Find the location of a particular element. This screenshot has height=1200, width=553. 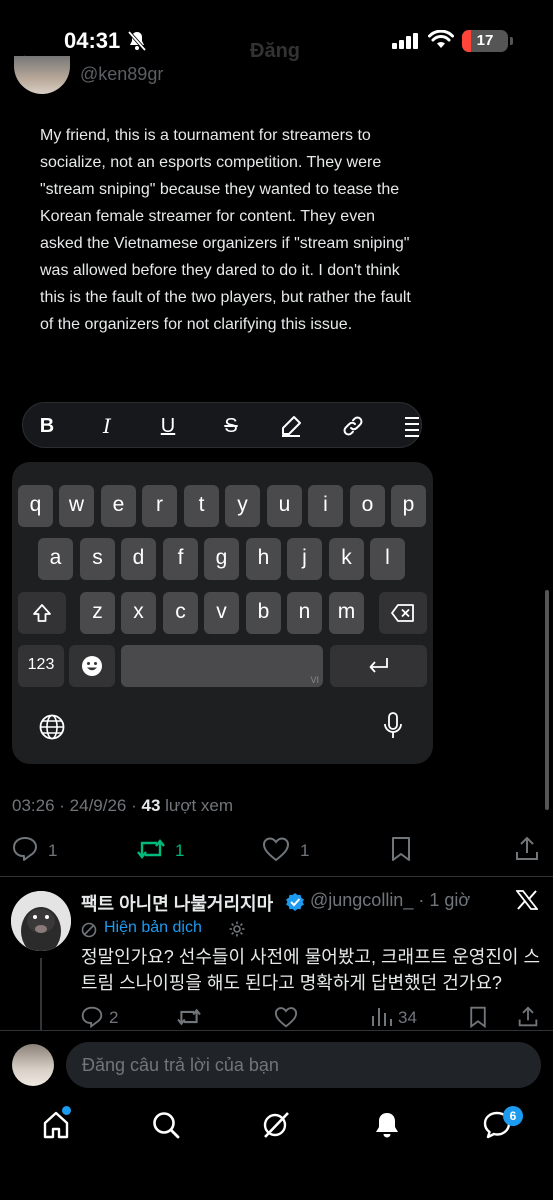

reply-input: Đăng câu trả lời của bạn is located at coordinates (303, 1065).